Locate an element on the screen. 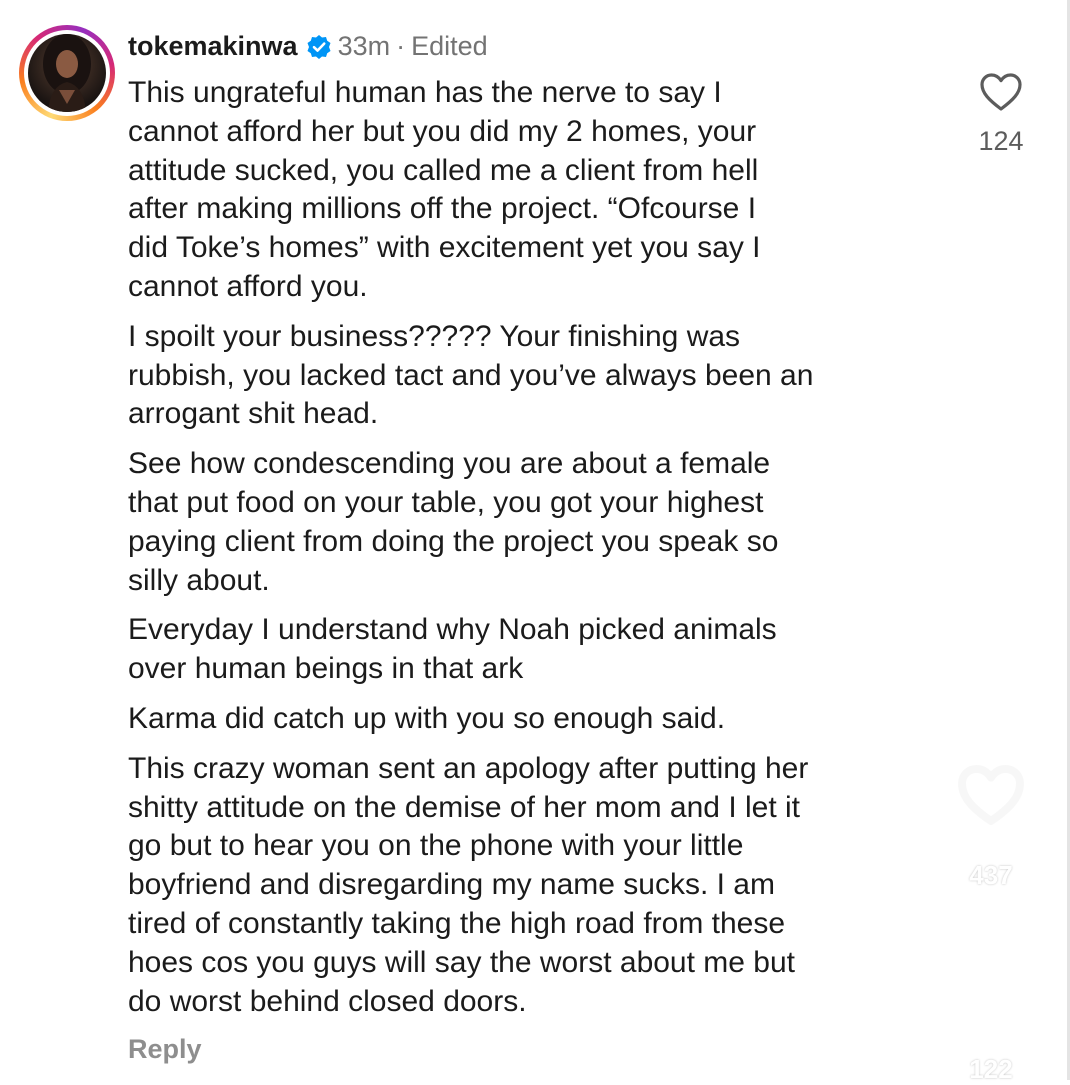  speech-bubble-icon is located at coordinates (991, 984).